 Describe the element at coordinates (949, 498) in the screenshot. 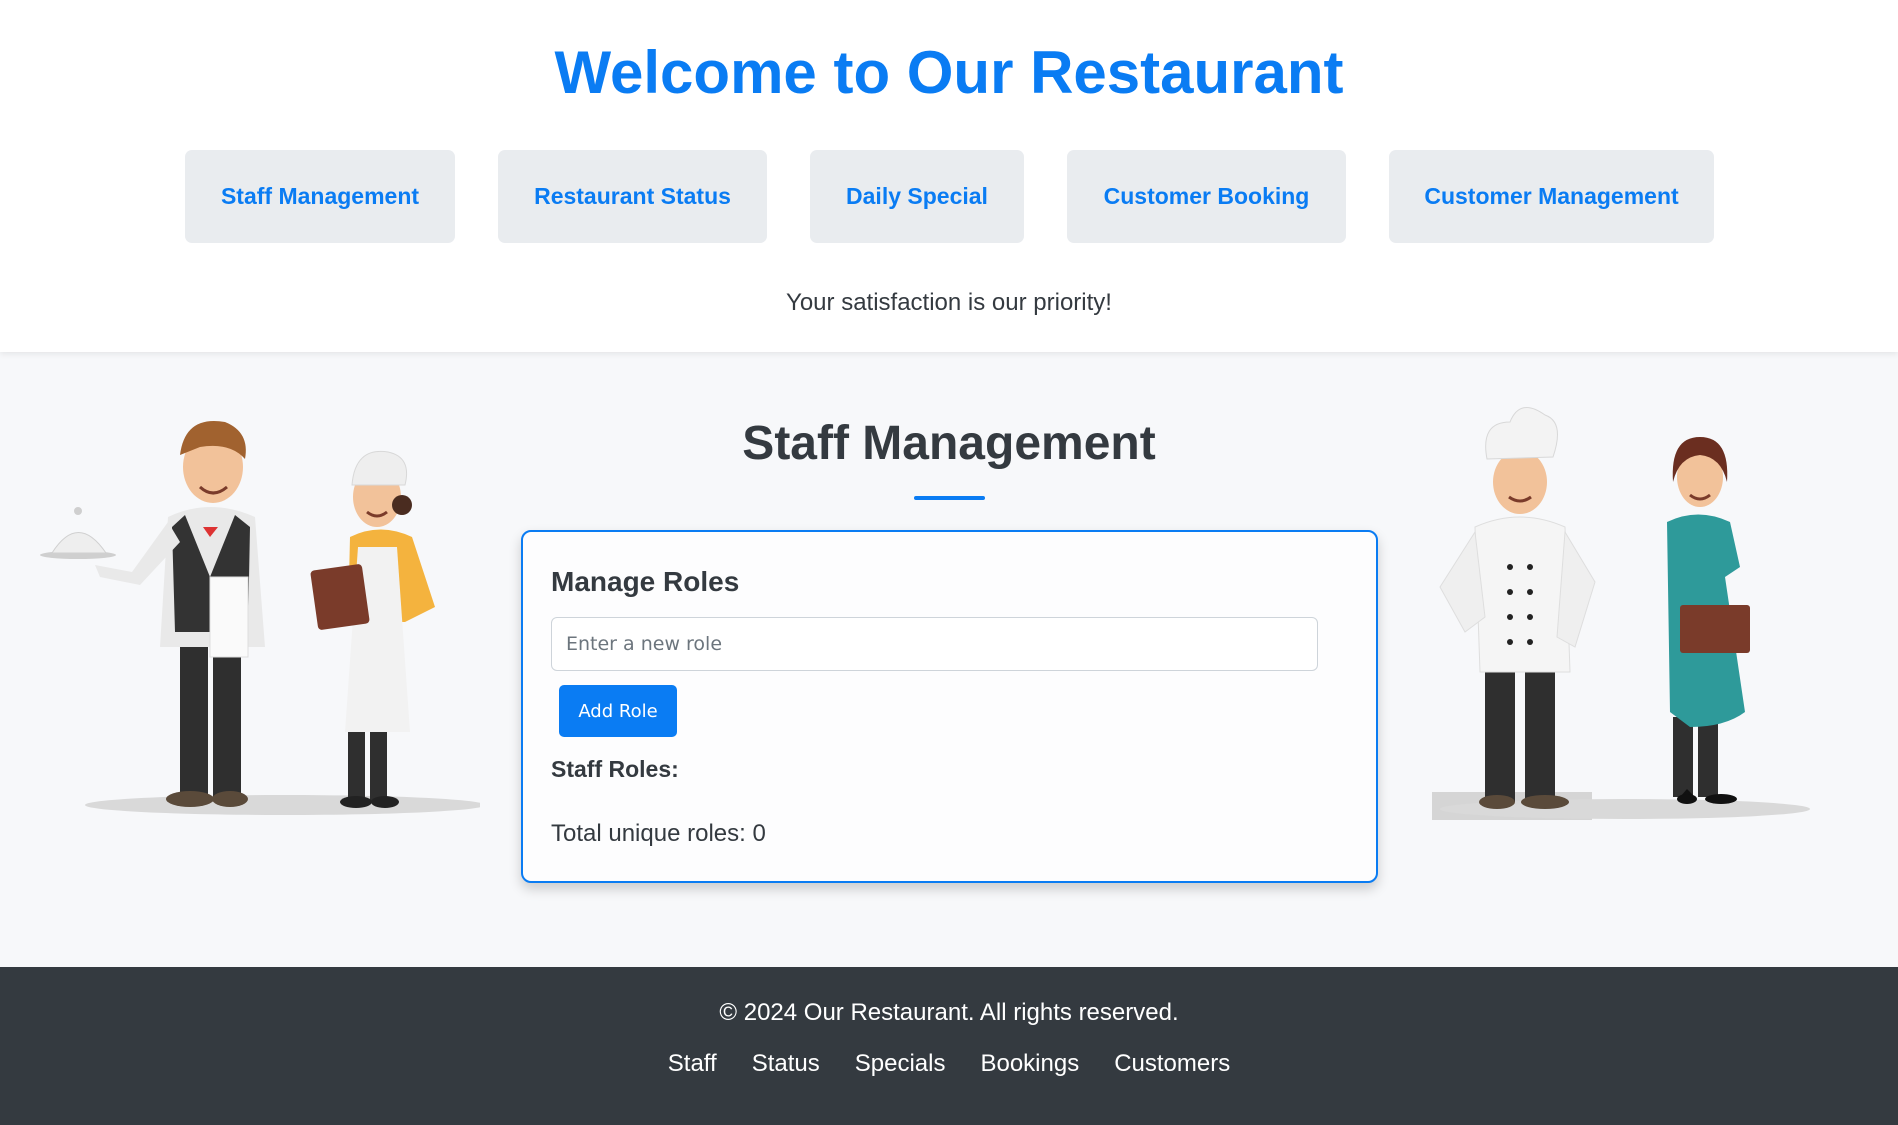

I see `title-underline` at that location.